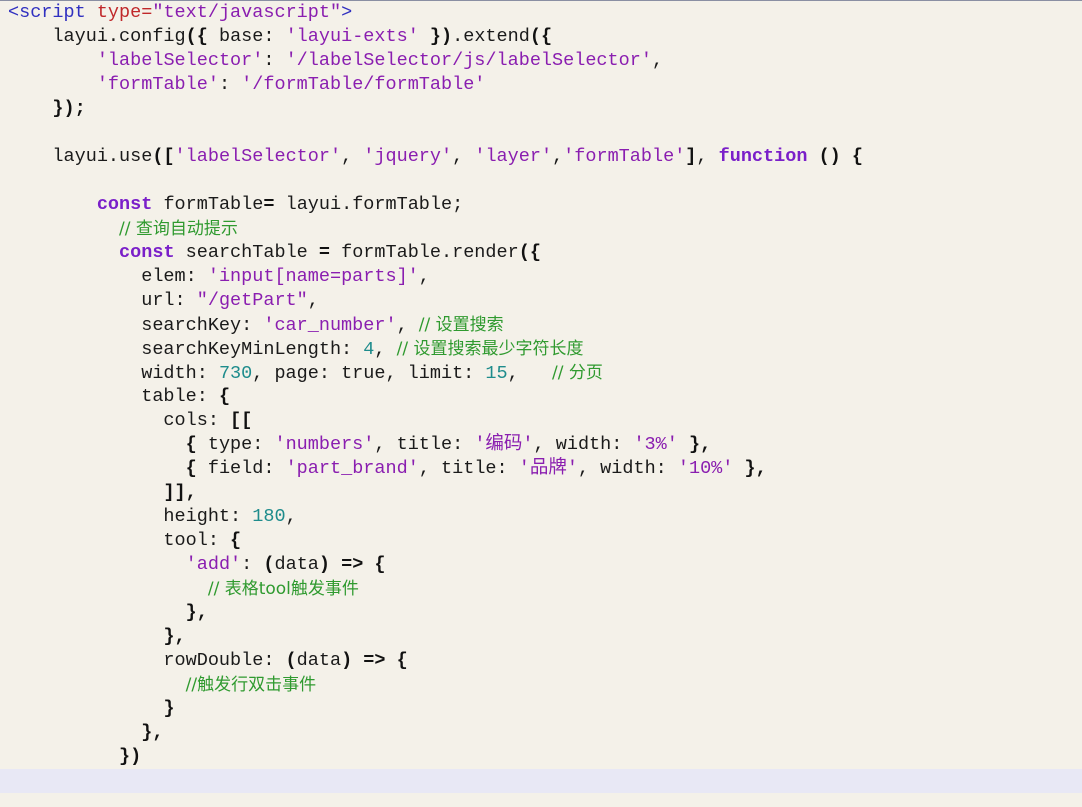  What do you see at coordinates (424, 252) in the screenshot?
I see `code-token-id: formTable.render` at bounding box center [424, 252].